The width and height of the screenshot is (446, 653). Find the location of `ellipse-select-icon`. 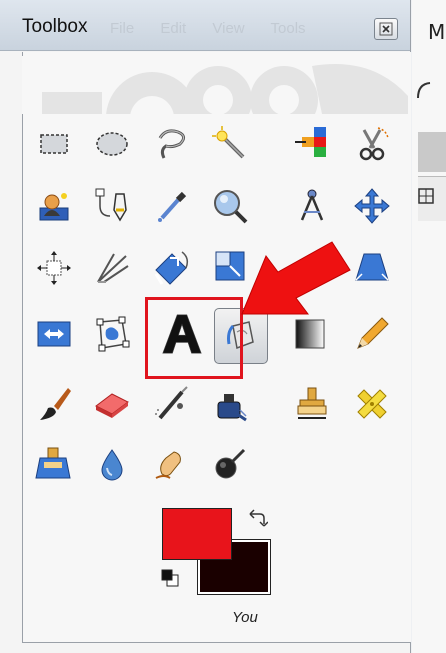

ellipse-select-icon is located at coordinates (112, 144).